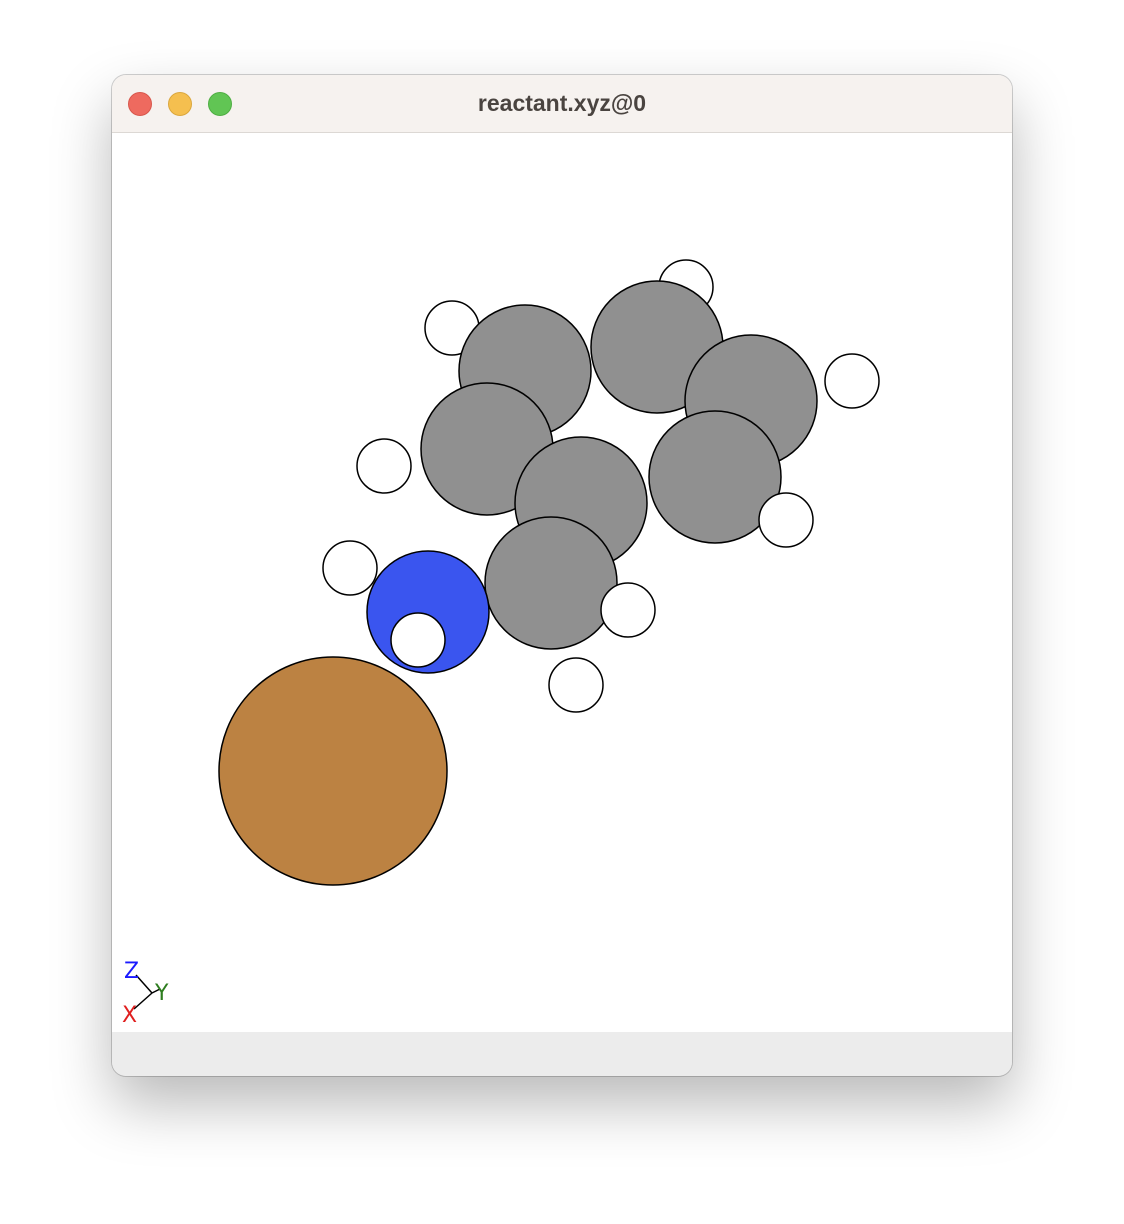  I want to click on window-title: reactant.xyz@0, so click(562, 103).